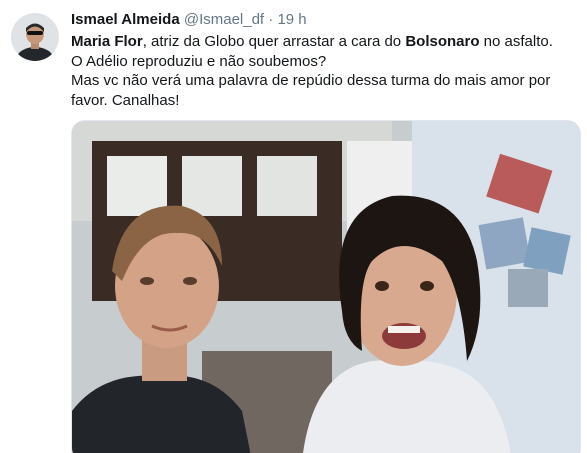  Describe the element at coordinates (516, 41) in the screenshot. I see `tweet-text-segment: no asfalto.` at that location.